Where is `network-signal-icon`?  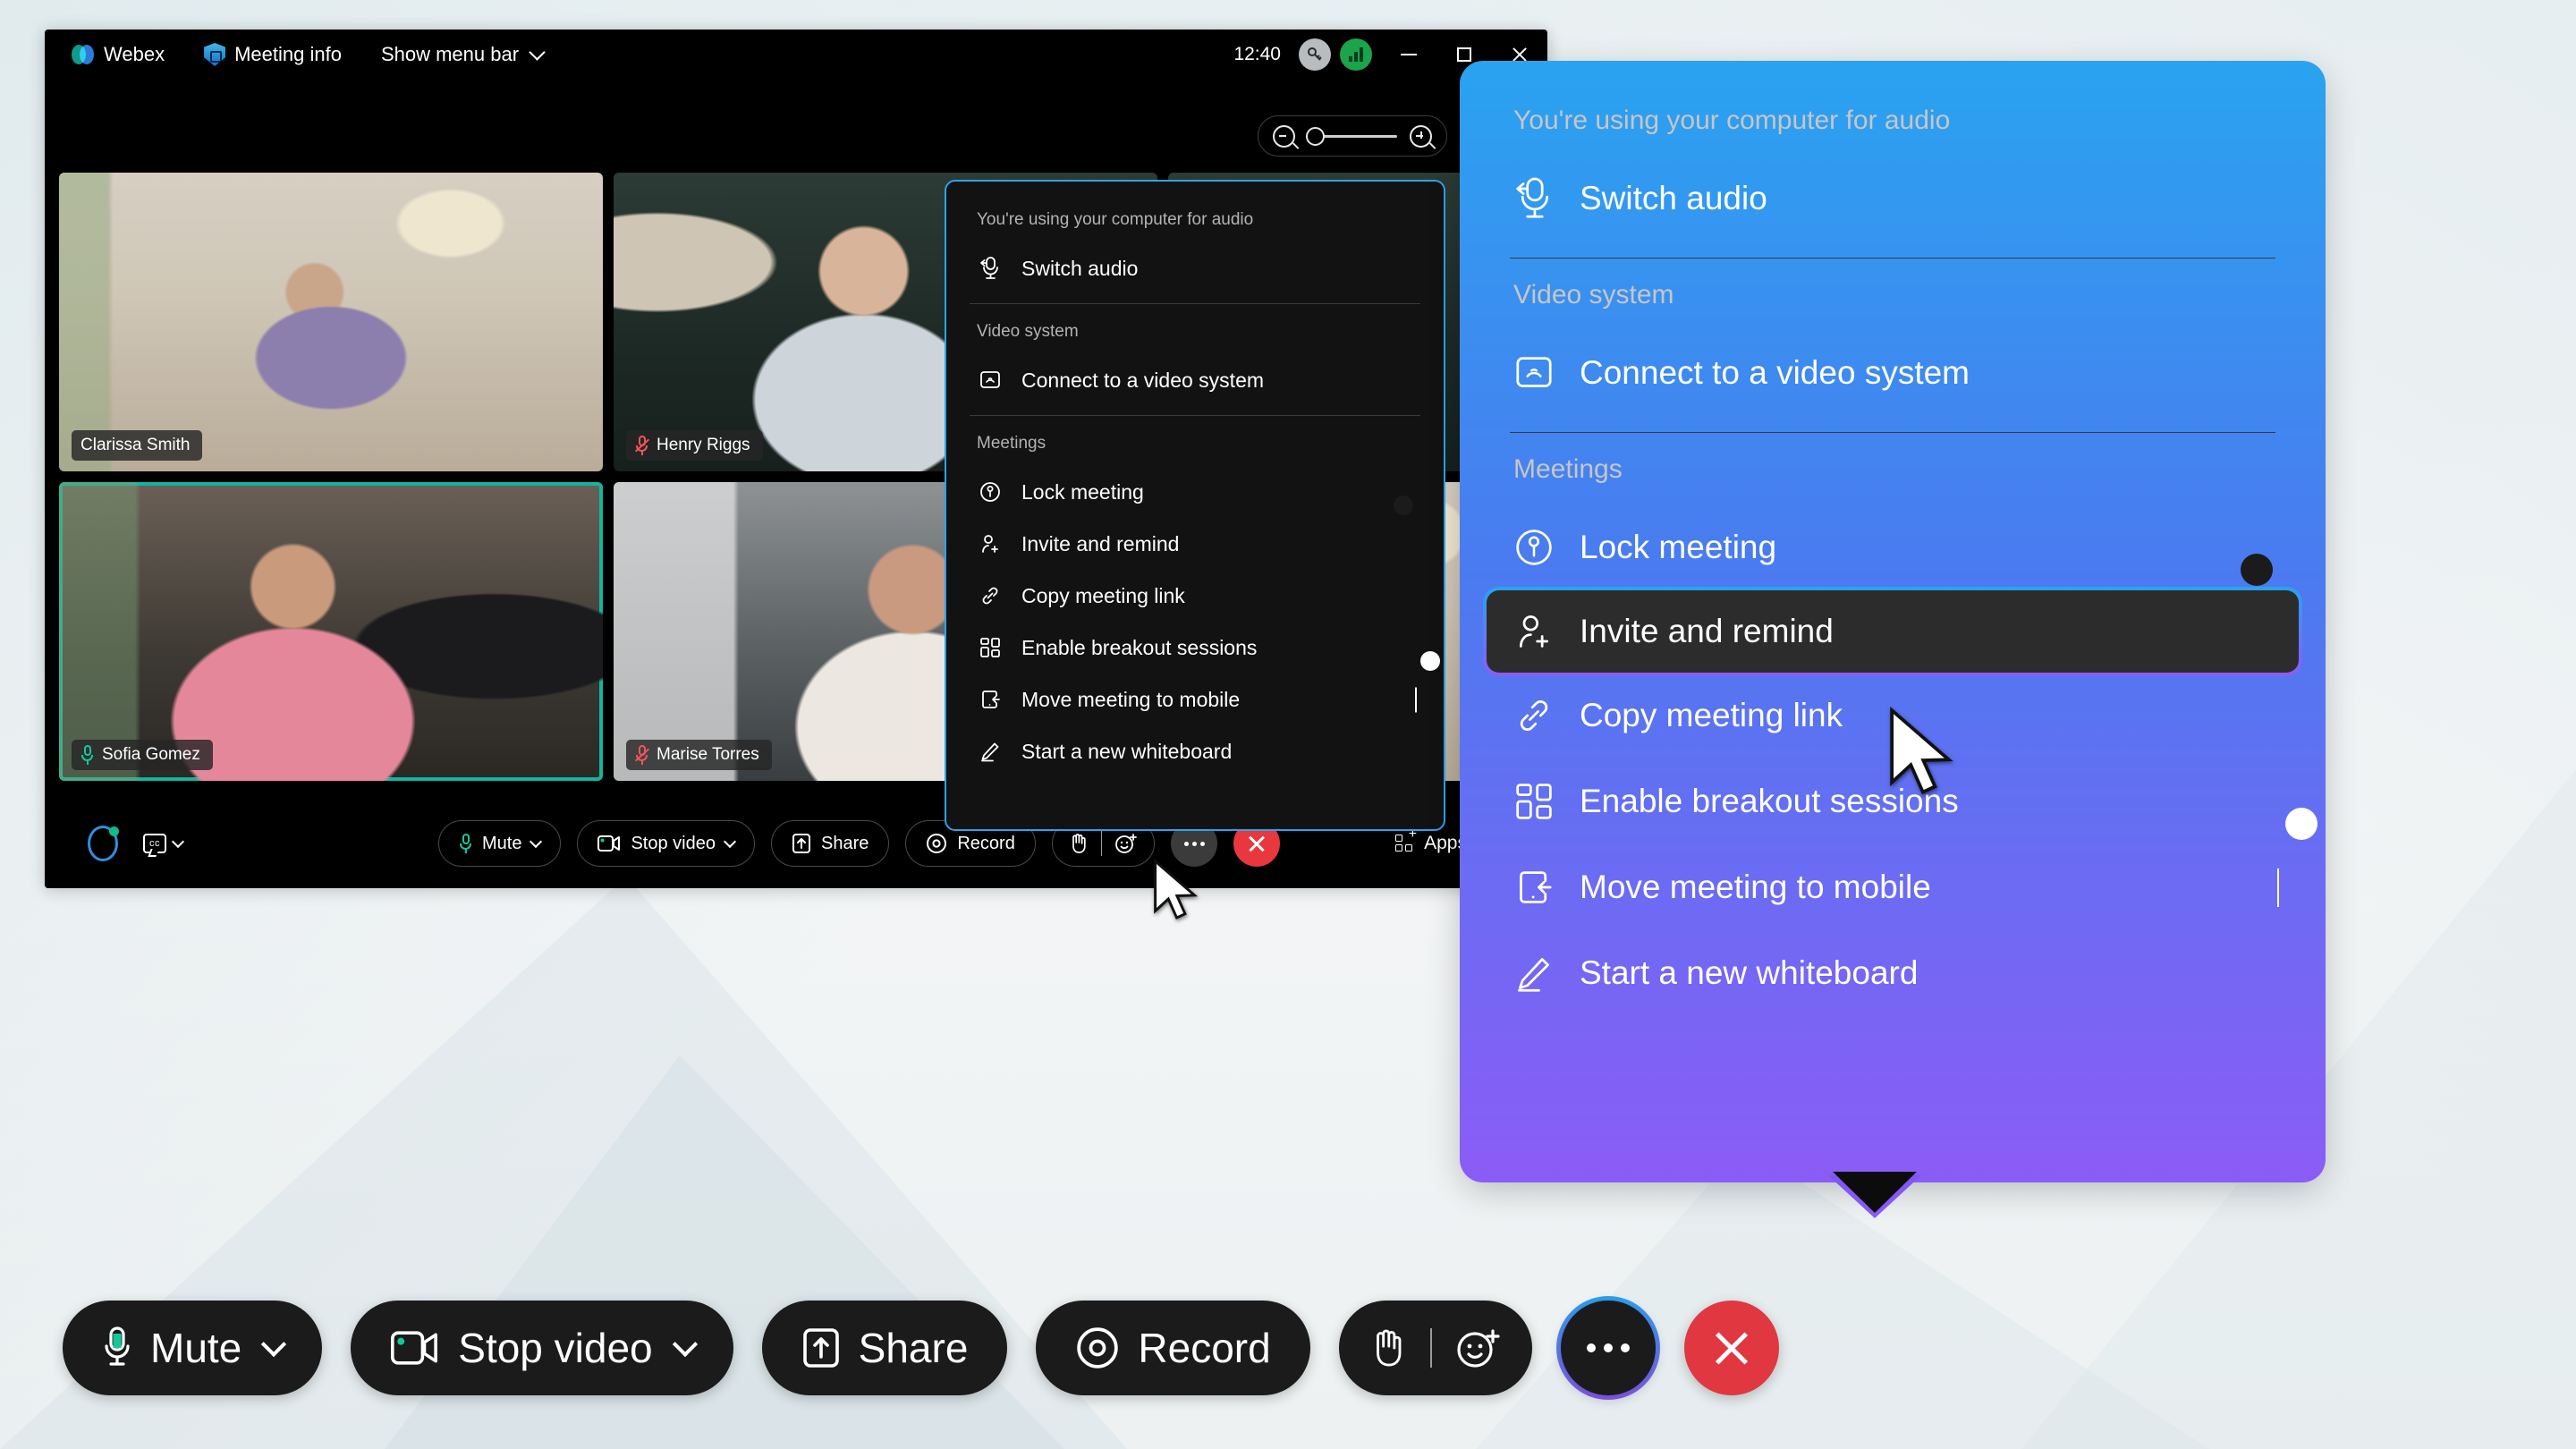
network-signal-icon is located at coordinates (1356, 54).